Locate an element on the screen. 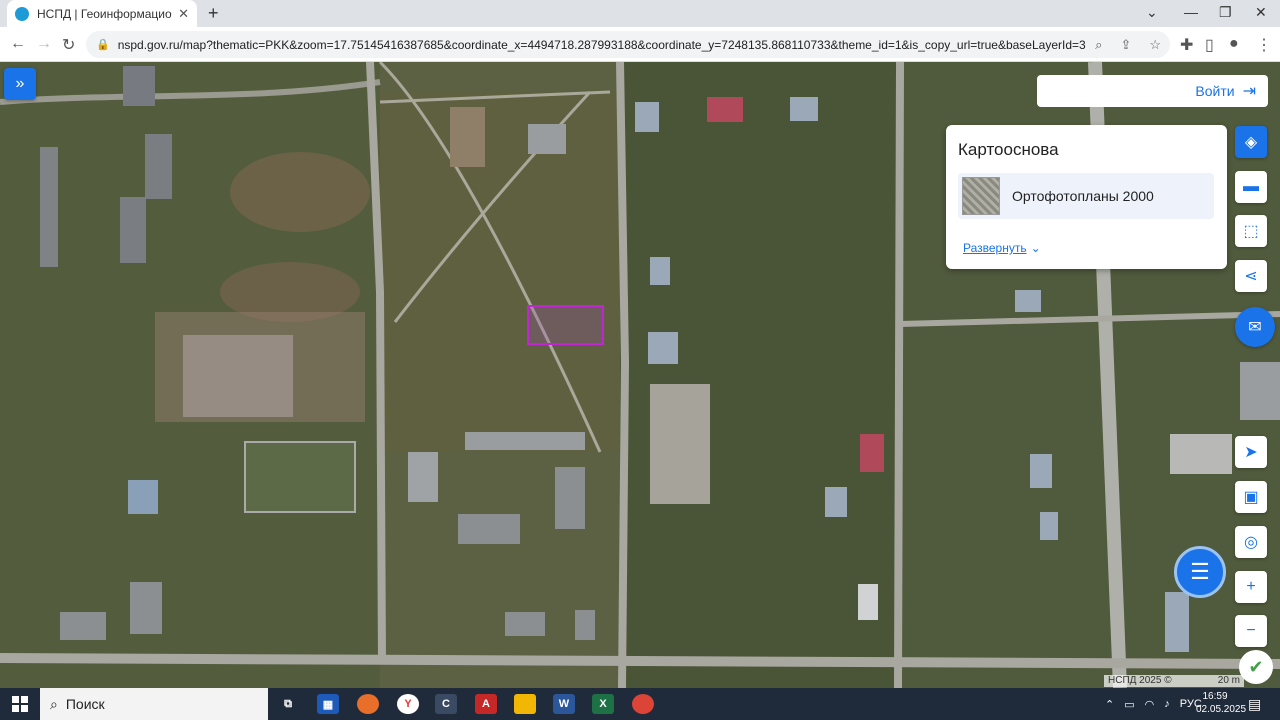 The height and width of the screenshot is (720, 1280). share-map-icon: ⋖ is located at coordinates (1251, 276).